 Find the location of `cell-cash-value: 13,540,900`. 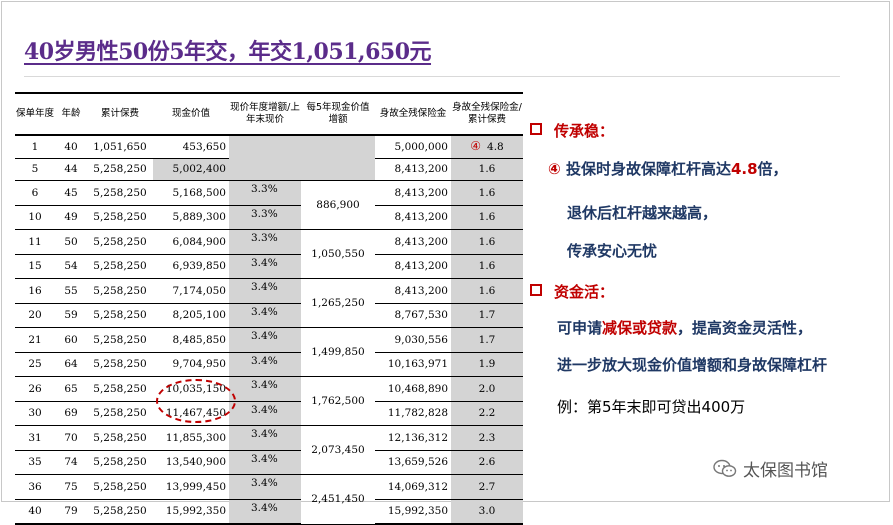

cell-cash-value: 13,540,900 is located at coordinates (191, 462).